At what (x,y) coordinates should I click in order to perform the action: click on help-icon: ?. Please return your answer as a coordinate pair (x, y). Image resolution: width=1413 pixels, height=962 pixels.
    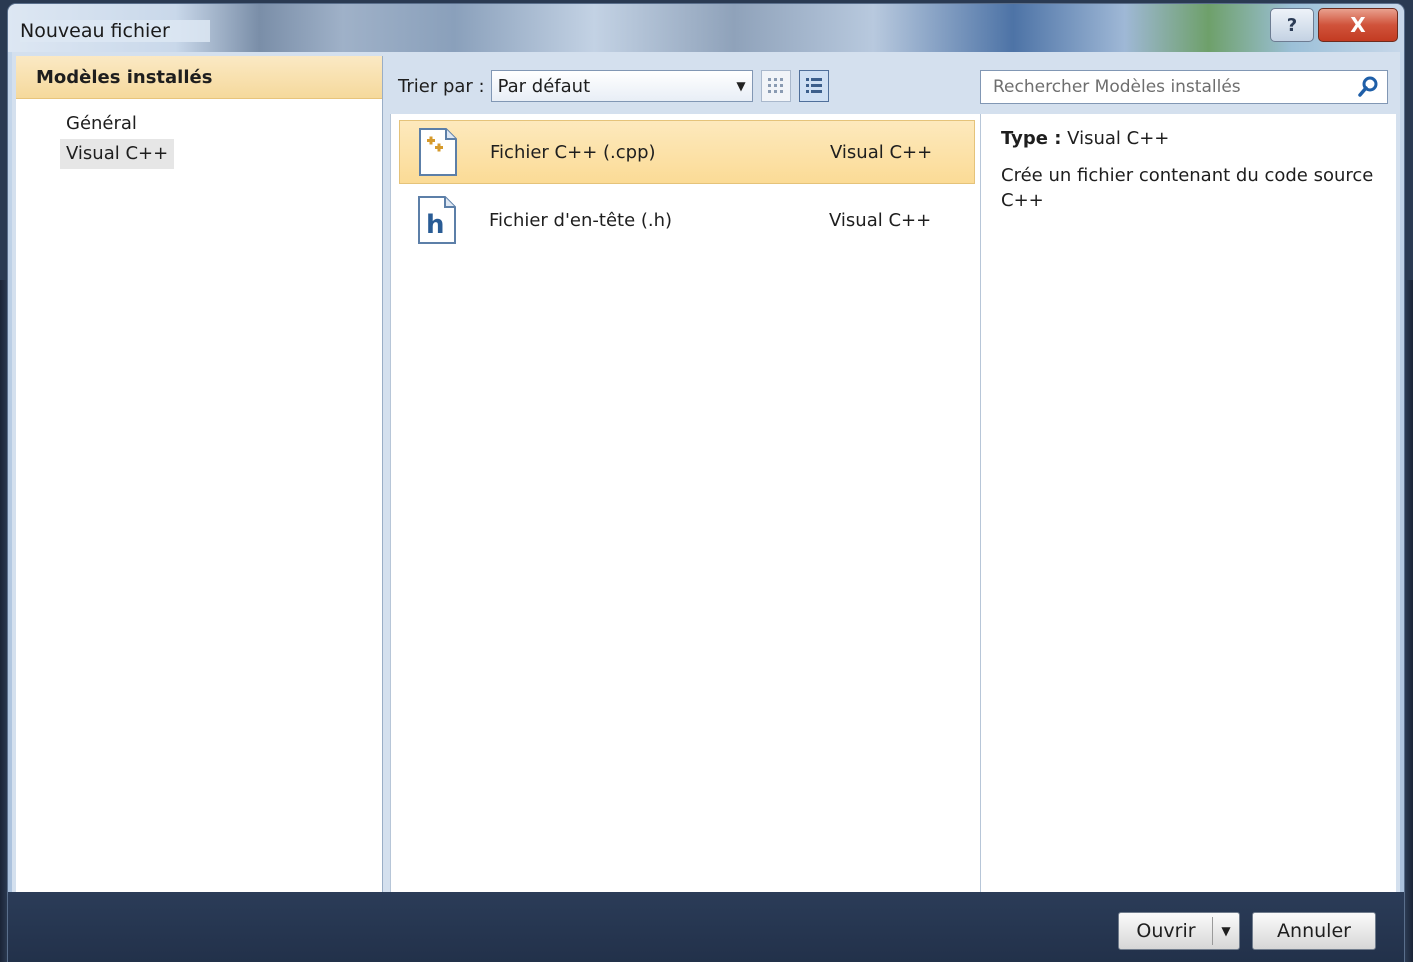
    Looking at the image, I should click on (1292, 25).